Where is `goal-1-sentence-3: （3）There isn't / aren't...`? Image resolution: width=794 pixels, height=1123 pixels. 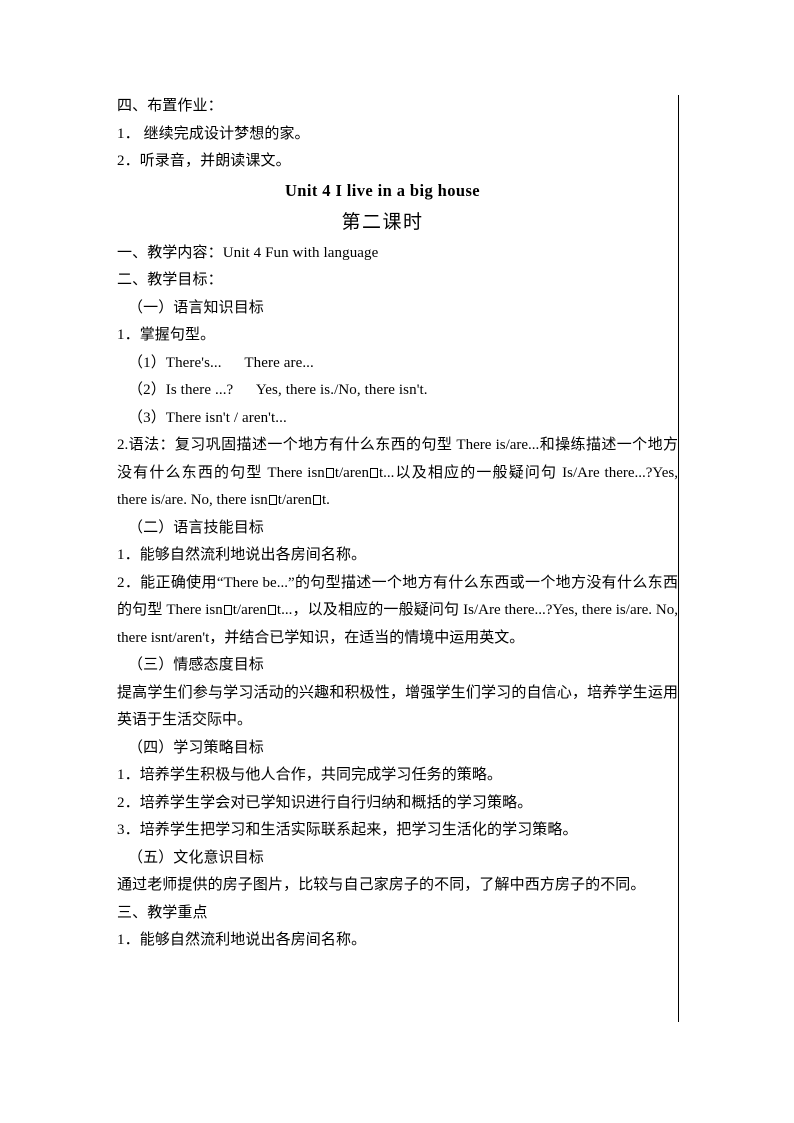 goal-1-sentence-3: （3）There isn't / aren't... is located at coordinates (207, 417).